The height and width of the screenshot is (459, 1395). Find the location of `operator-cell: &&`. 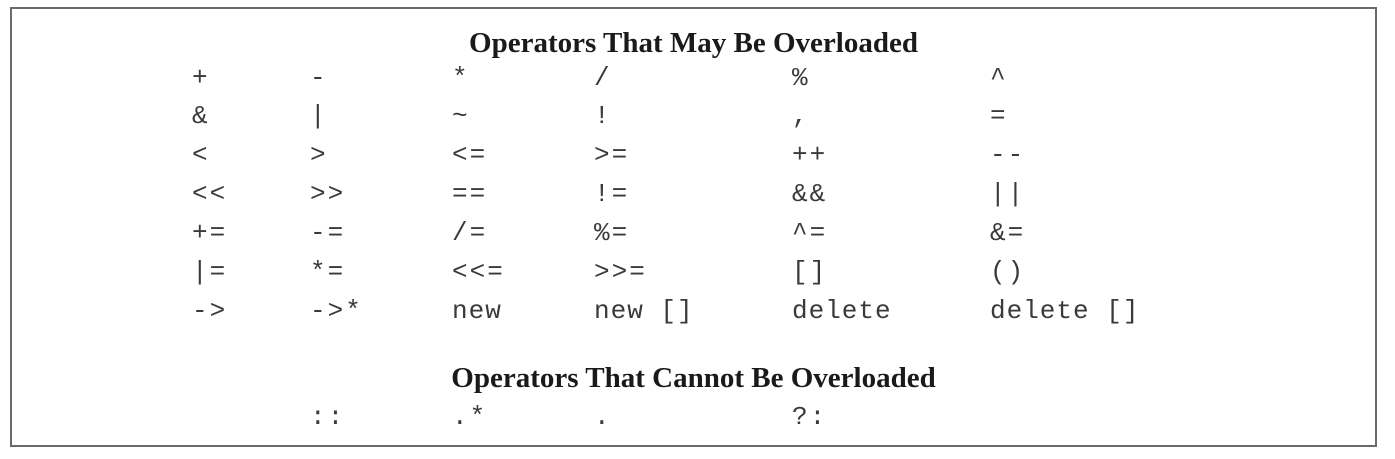

operator-cell: && is located at coordinates (810, 194).